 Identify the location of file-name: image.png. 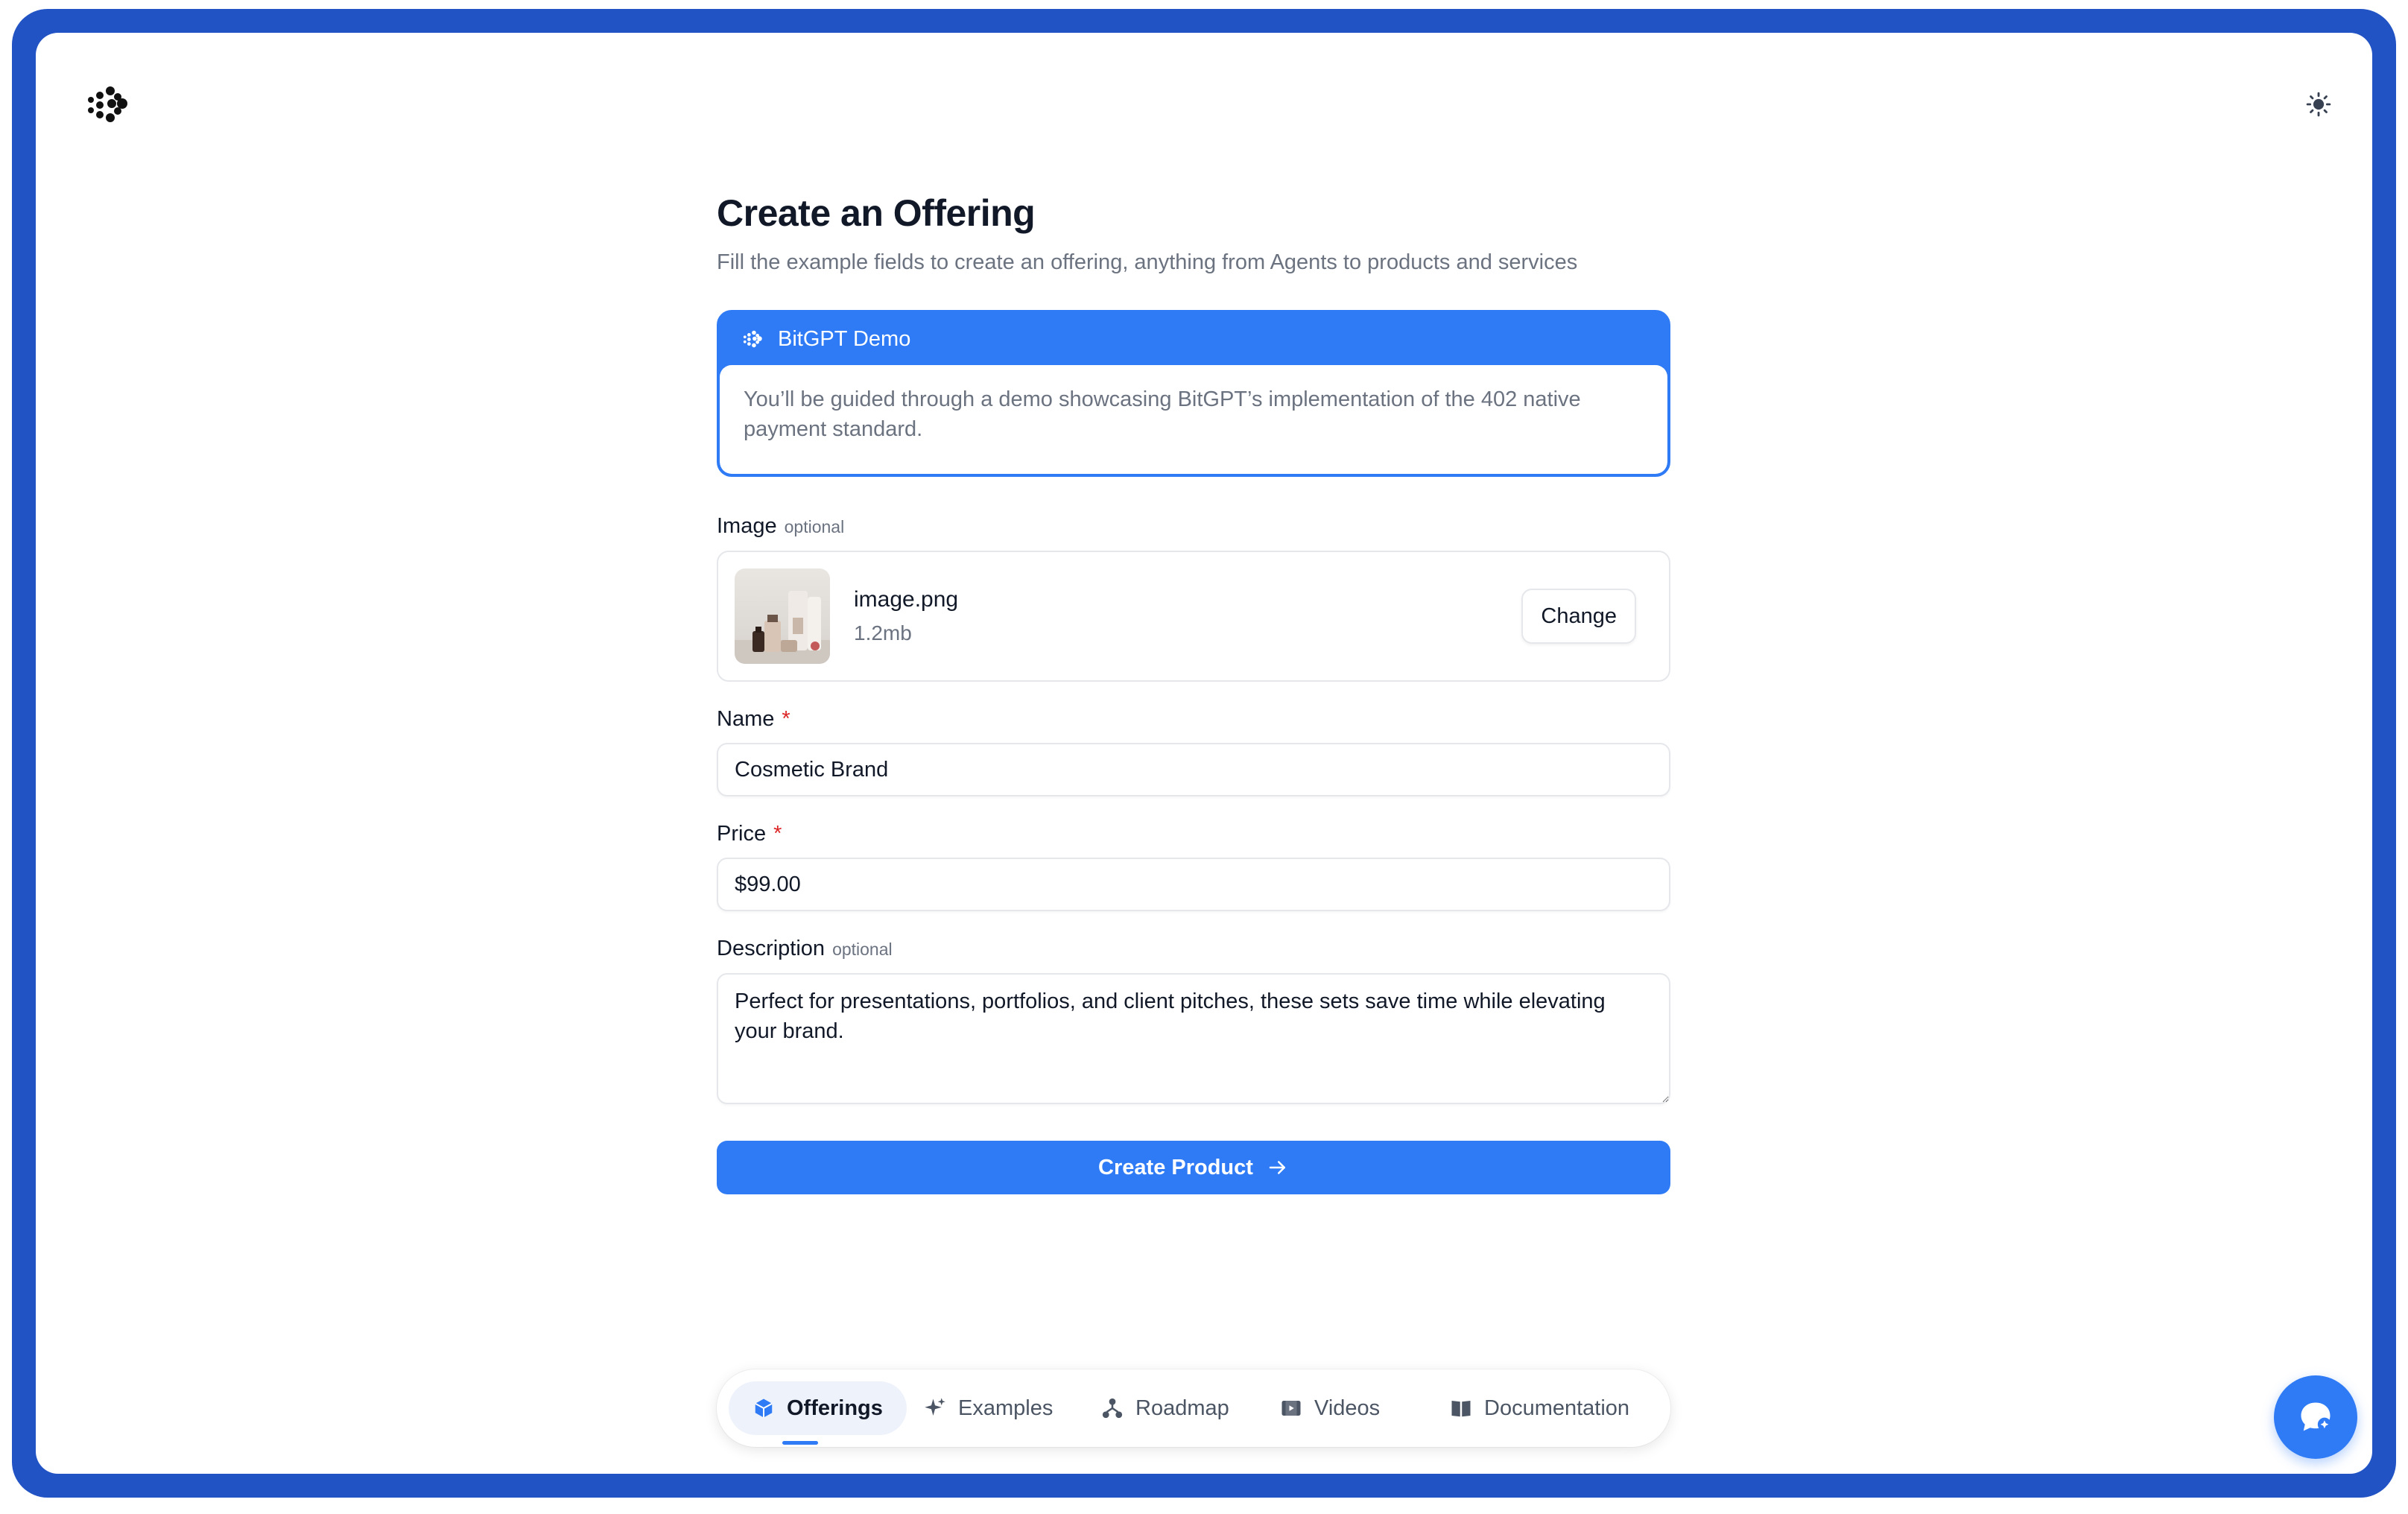
(906, 600).